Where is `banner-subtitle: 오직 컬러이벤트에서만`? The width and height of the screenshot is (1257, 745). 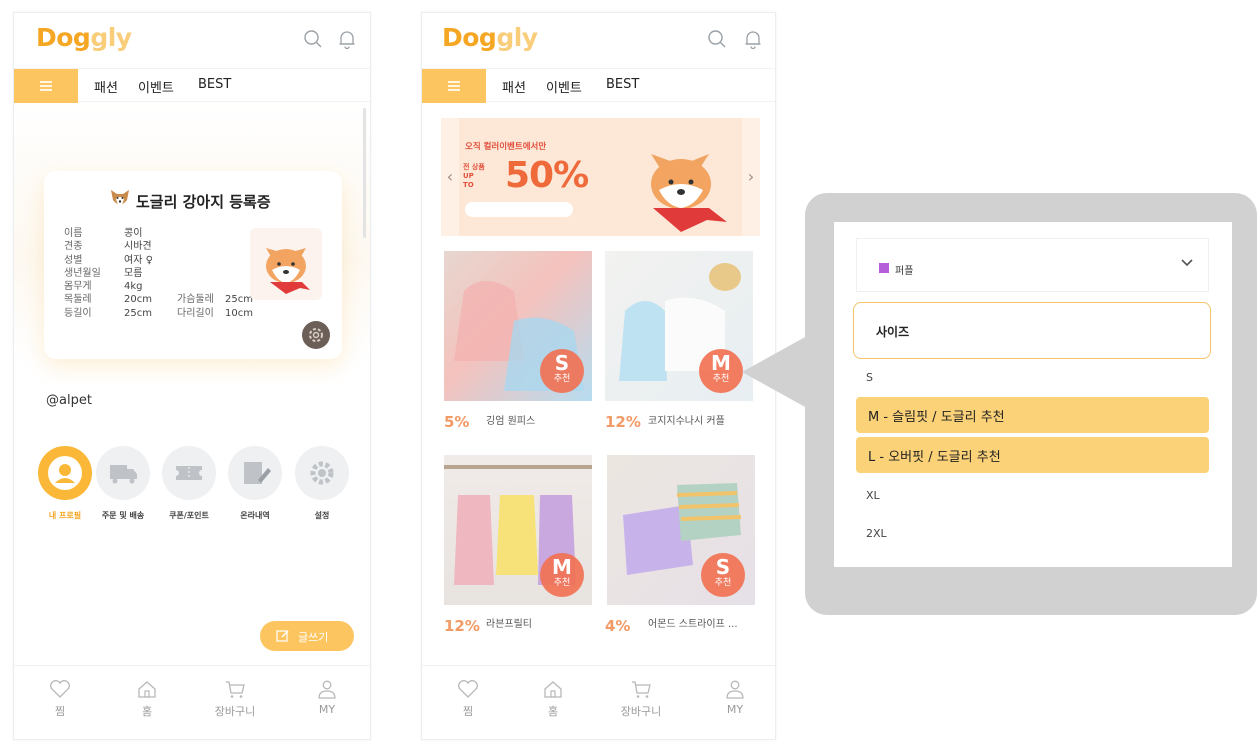
banner-subtitle: 오직 컬러이벤트에서만 is located at coordinates (506, 147).